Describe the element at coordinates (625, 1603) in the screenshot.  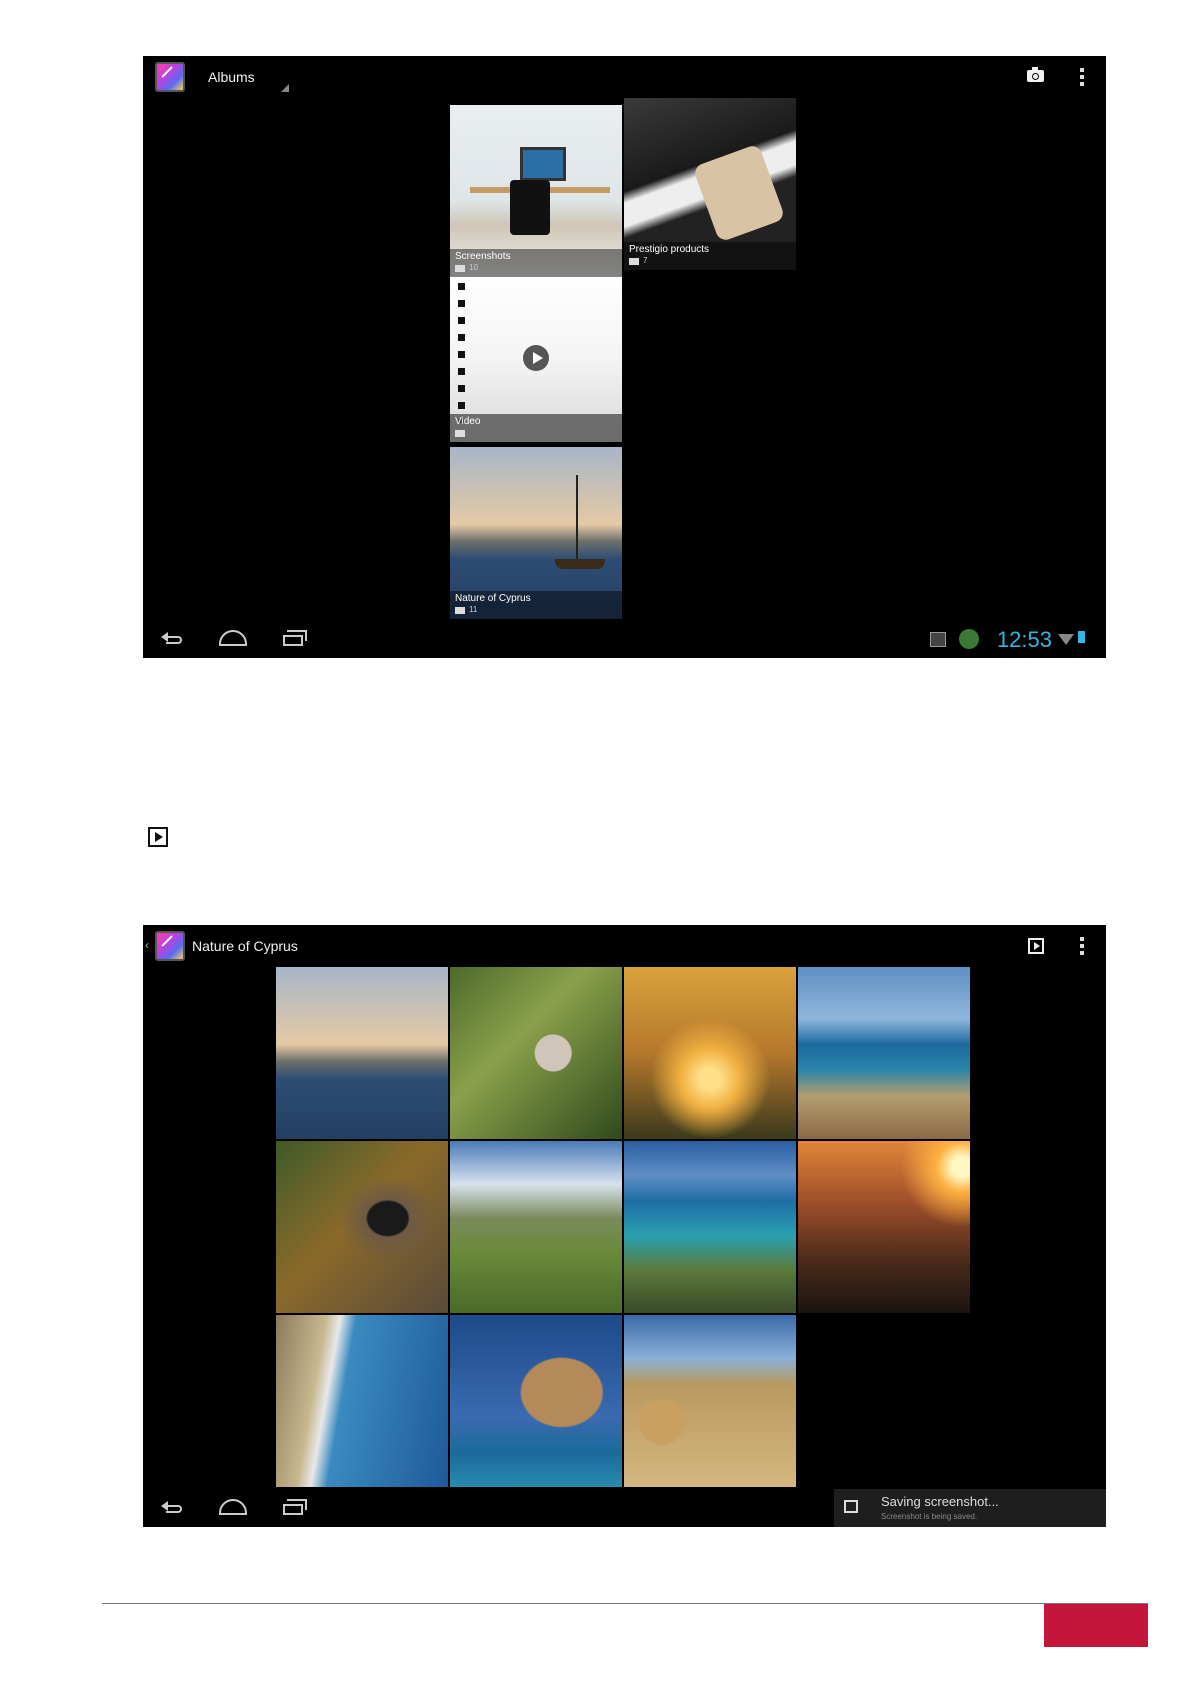
I see `footer-rule` at that location.